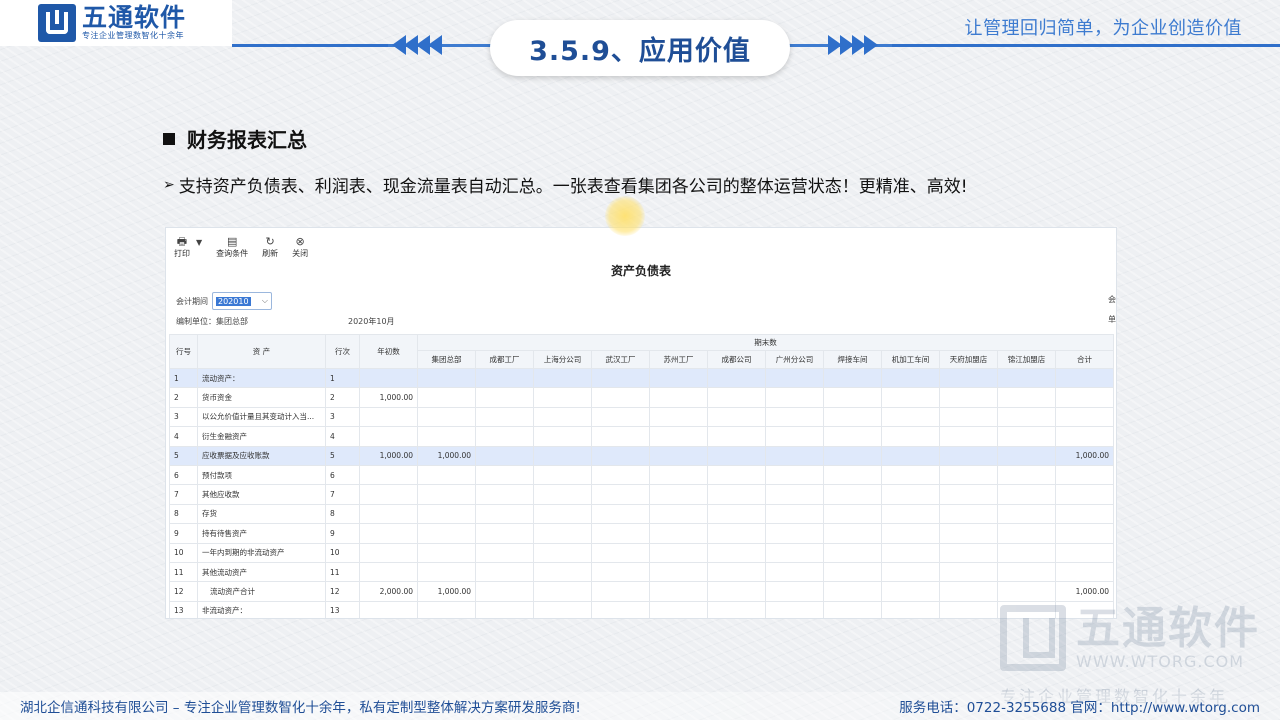  Describe the element at coordinates (641, 591) in the screenshot. I see `table-row: 12 流动资产合计 12 2,000.00 1,000.00 1,000.00` at that location.